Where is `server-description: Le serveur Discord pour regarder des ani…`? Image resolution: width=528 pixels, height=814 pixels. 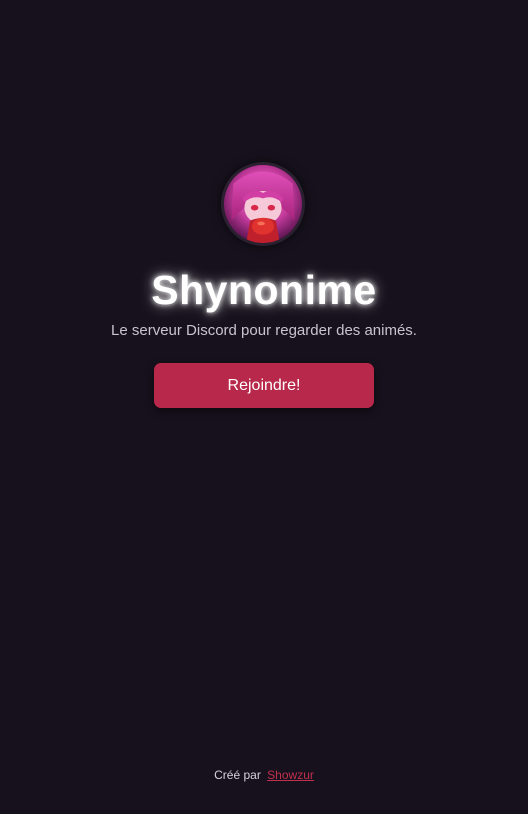 server-description: Le serveur Discord pour regarder des ani… is located at coordinates (264, 330).